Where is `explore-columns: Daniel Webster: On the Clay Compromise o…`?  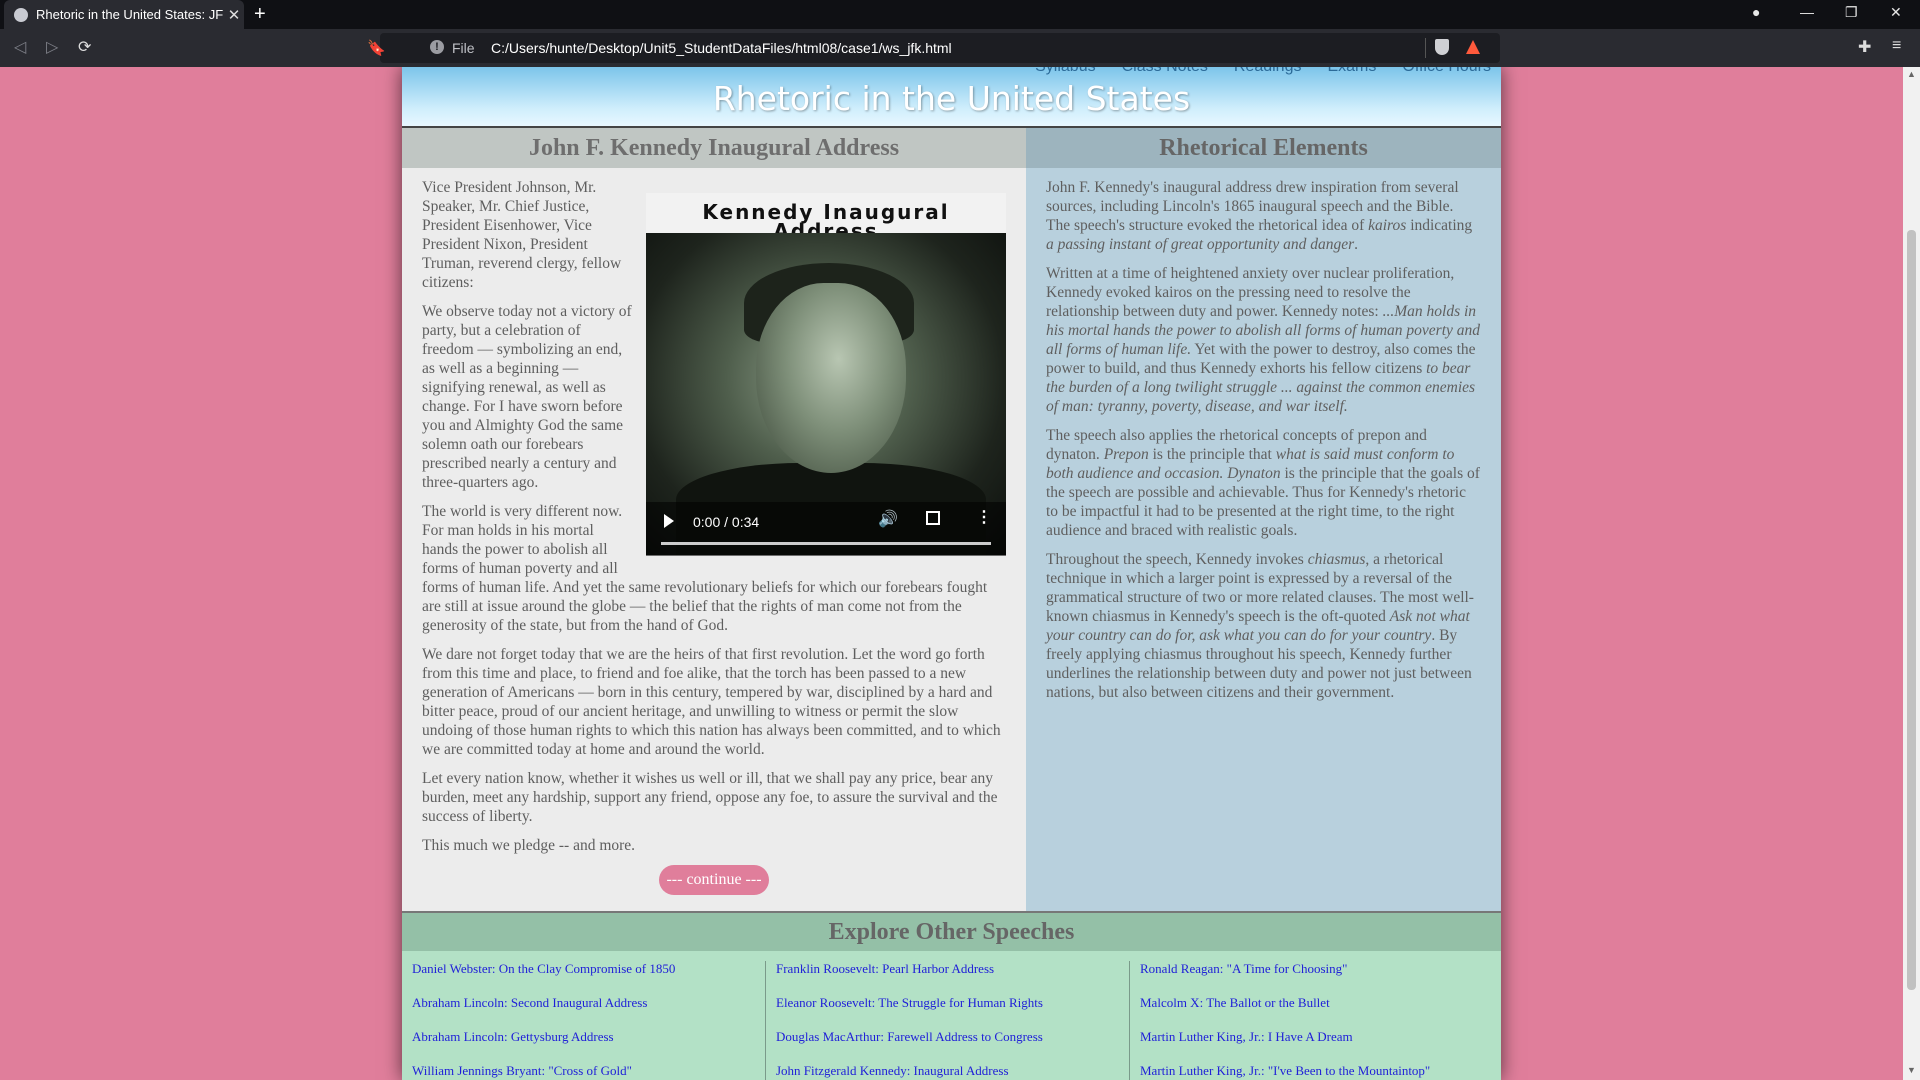 explore-columns: Daniel Webster: On the Clay Compromise o… is located at coordinates (951, 1015).